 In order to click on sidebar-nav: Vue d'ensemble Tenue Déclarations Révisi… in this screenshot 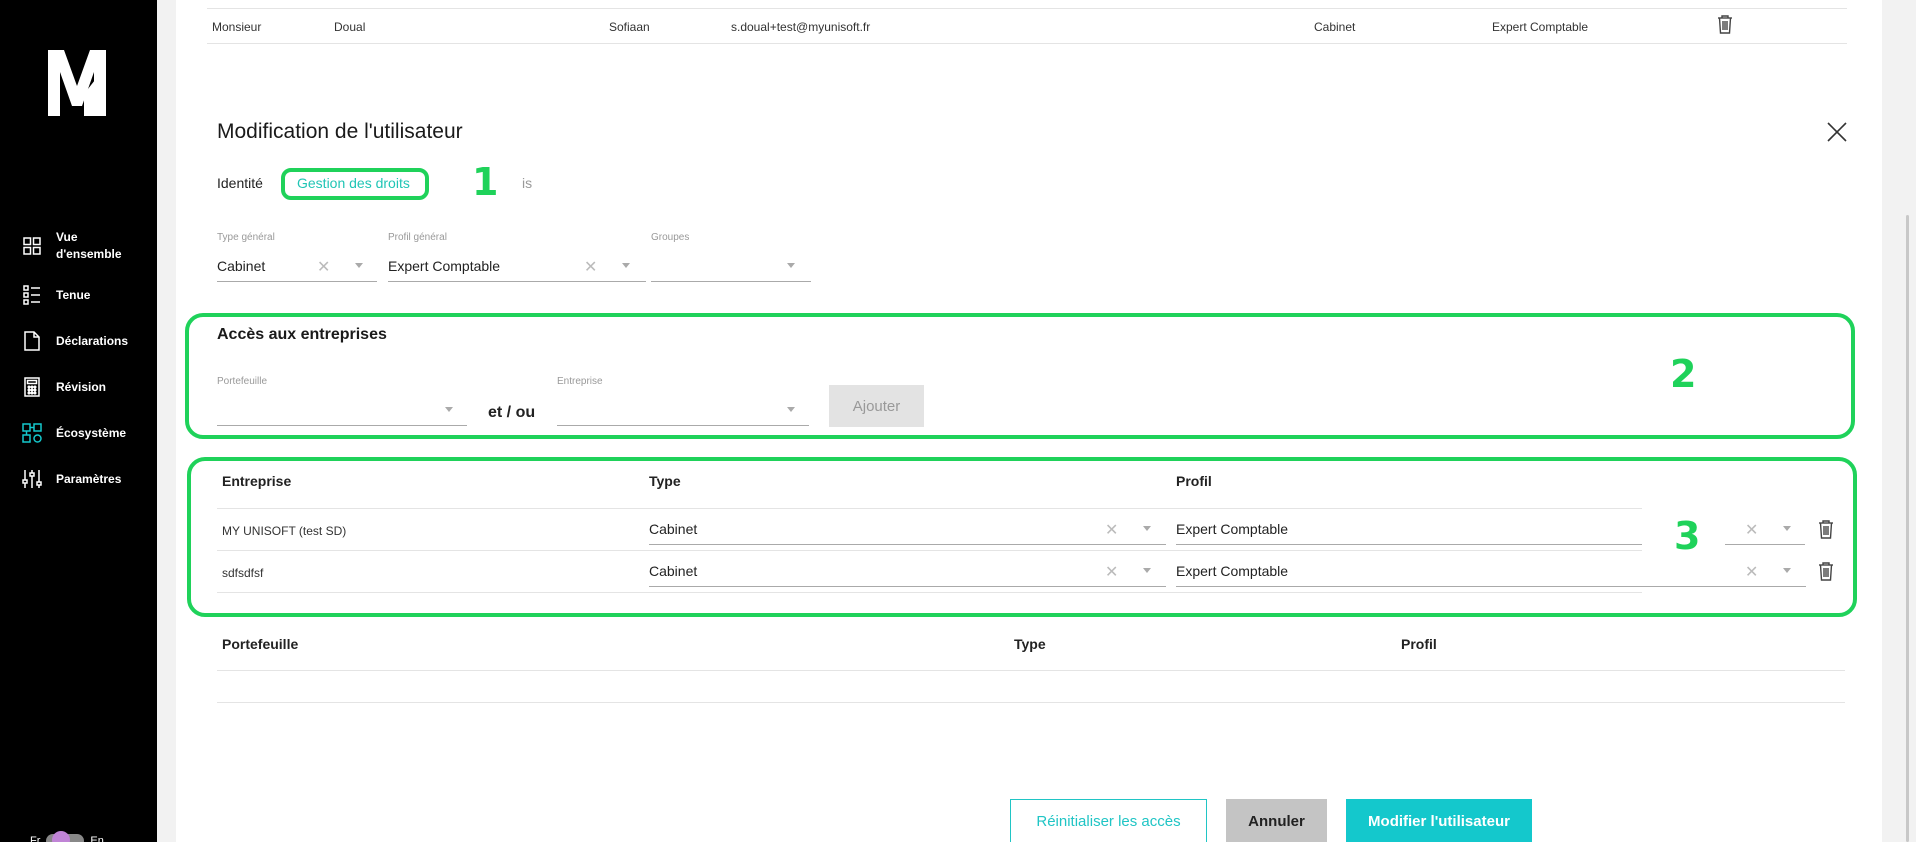, I will do `click(78, 361)`.